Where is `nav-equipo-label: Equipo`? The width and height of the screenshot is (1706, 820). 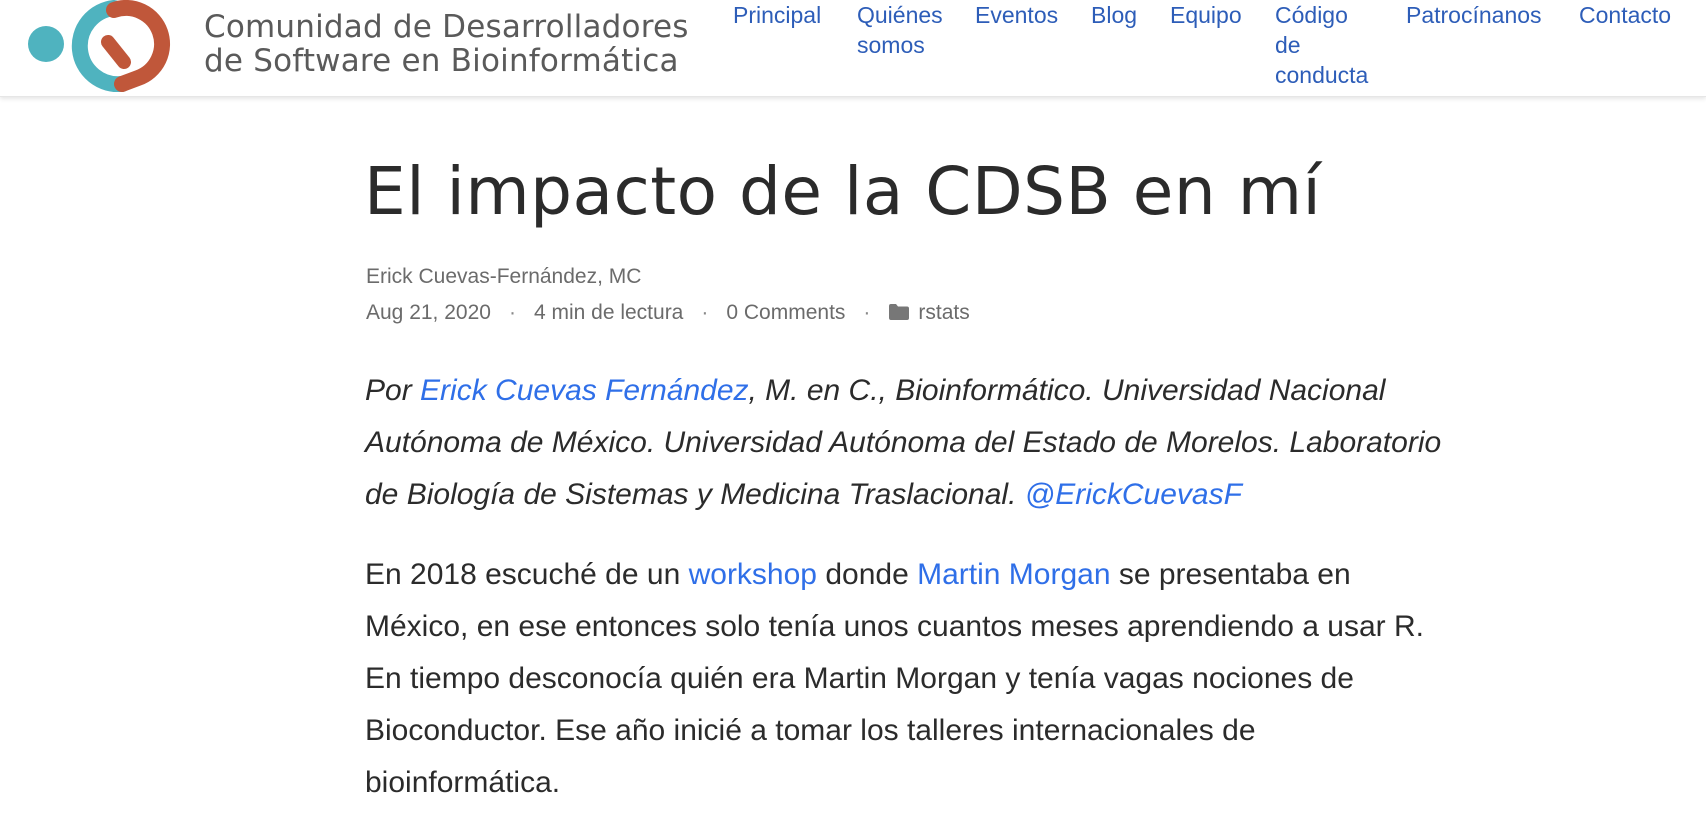 nav-equipo-label: Equipo is located at coordinates (1206, 15).